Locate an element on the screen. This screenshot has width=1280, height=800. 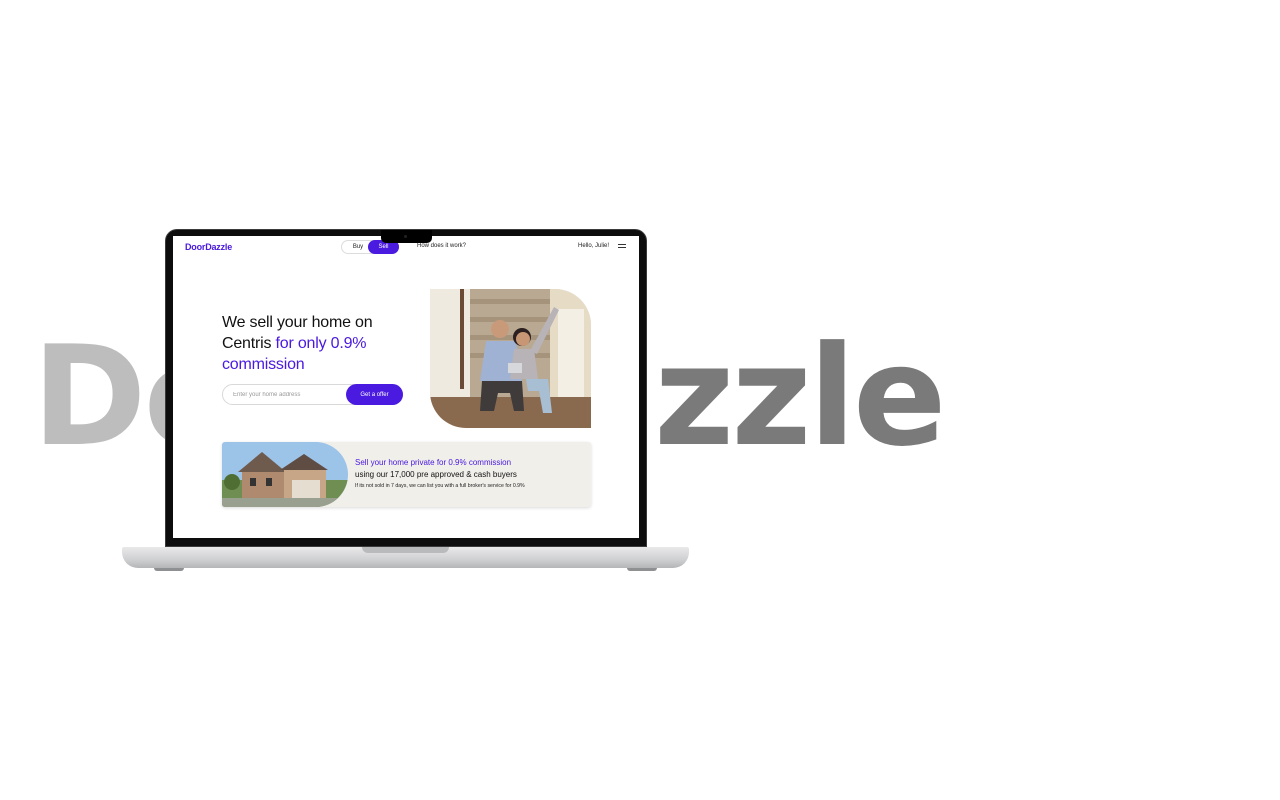
camera-notch is located at coordinates (406, 236).